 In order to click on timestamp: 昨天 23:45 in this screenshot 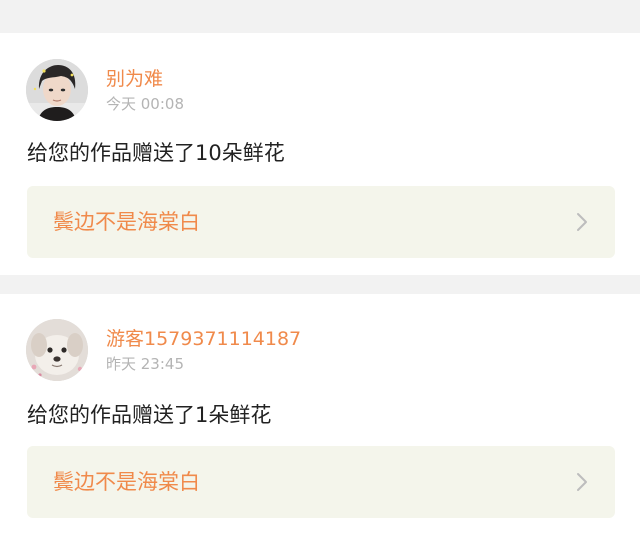, I will do `click(145, 364)`.